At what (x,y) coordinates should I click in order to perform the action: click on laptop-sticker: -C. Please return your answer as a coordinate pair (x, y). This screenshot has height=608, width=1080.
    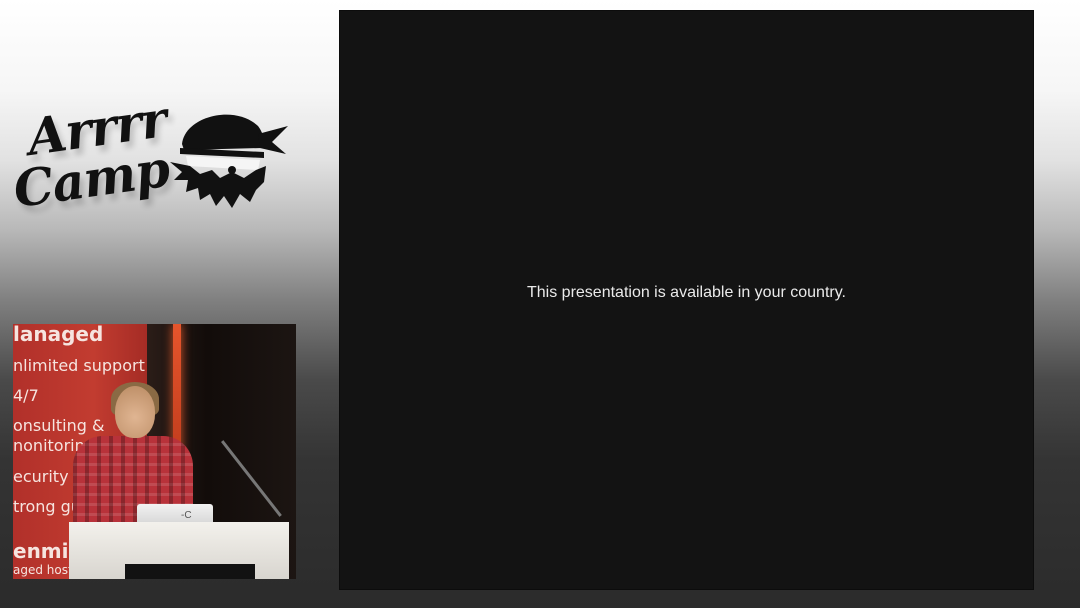
    Looking at the image, I should click on (186, 515).